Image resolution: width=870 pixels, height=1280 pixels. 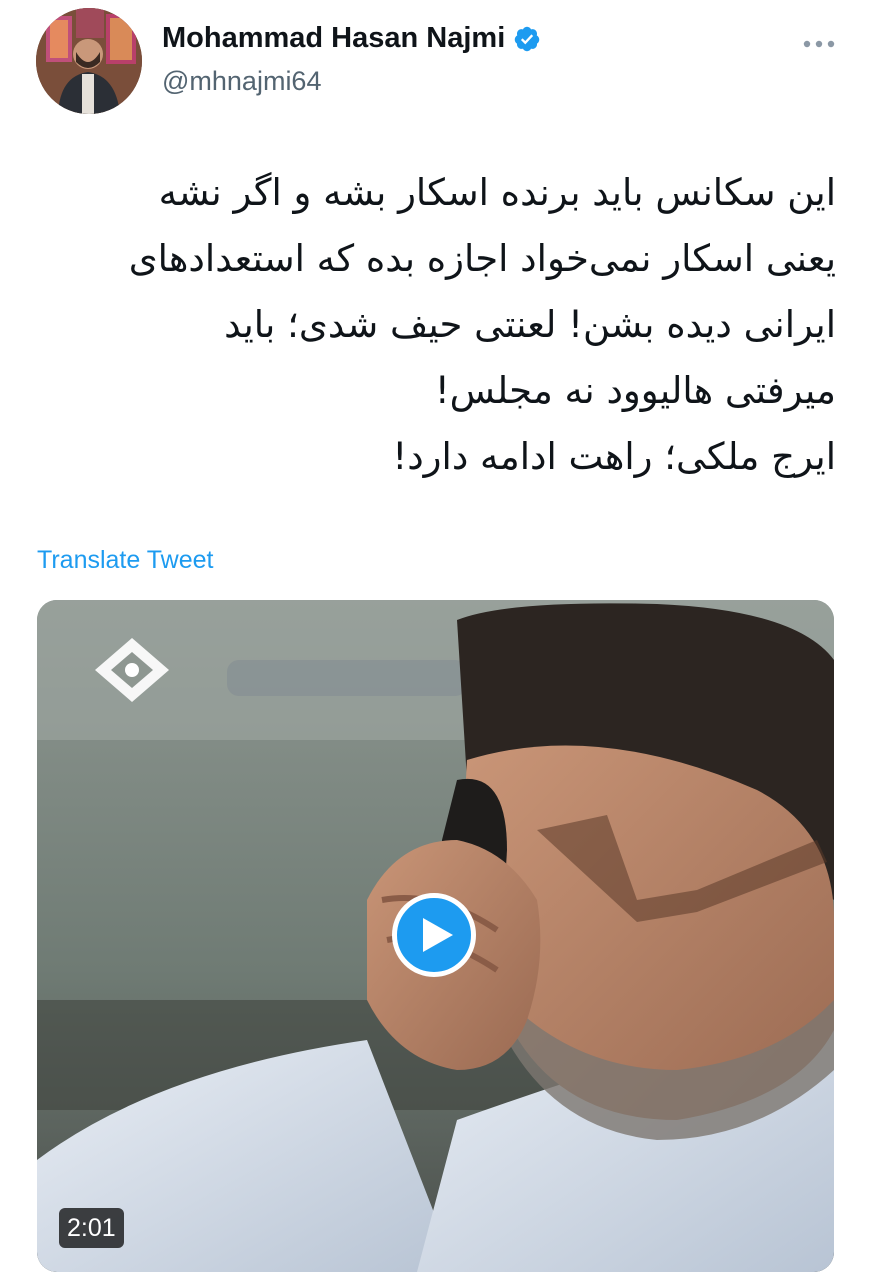 I want to click on verified-badge-icon, so click(x=527, y=38).